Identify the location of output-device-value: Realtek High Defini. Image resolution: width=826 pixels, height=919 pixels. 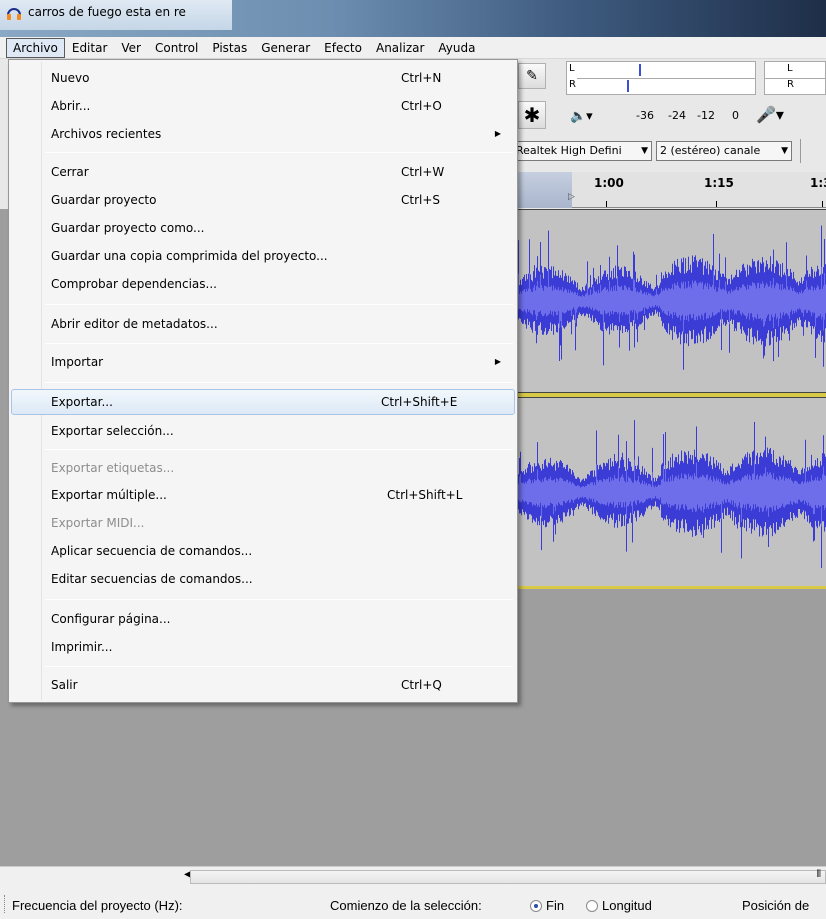
(569, 150).